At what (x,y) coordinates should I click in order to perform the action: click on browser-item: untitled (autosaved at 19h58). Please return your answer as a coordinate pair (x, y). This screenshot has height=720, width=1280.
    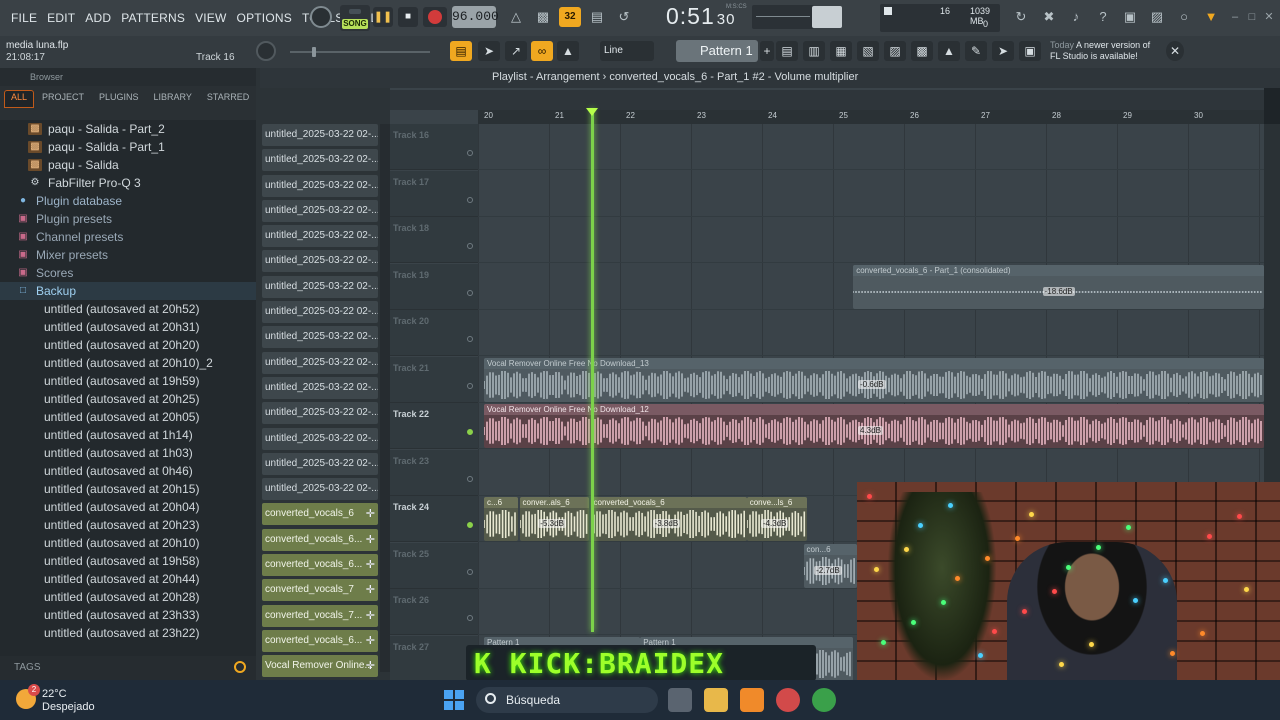
    Looking at the image, I should click on (128, 561).